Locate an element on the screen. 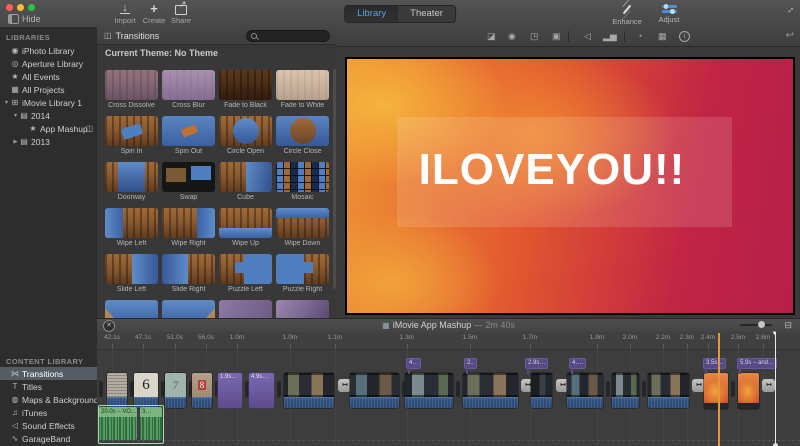 This screenshot has height=446, width=800. slider-thumb is located at coordinates (761, 324).